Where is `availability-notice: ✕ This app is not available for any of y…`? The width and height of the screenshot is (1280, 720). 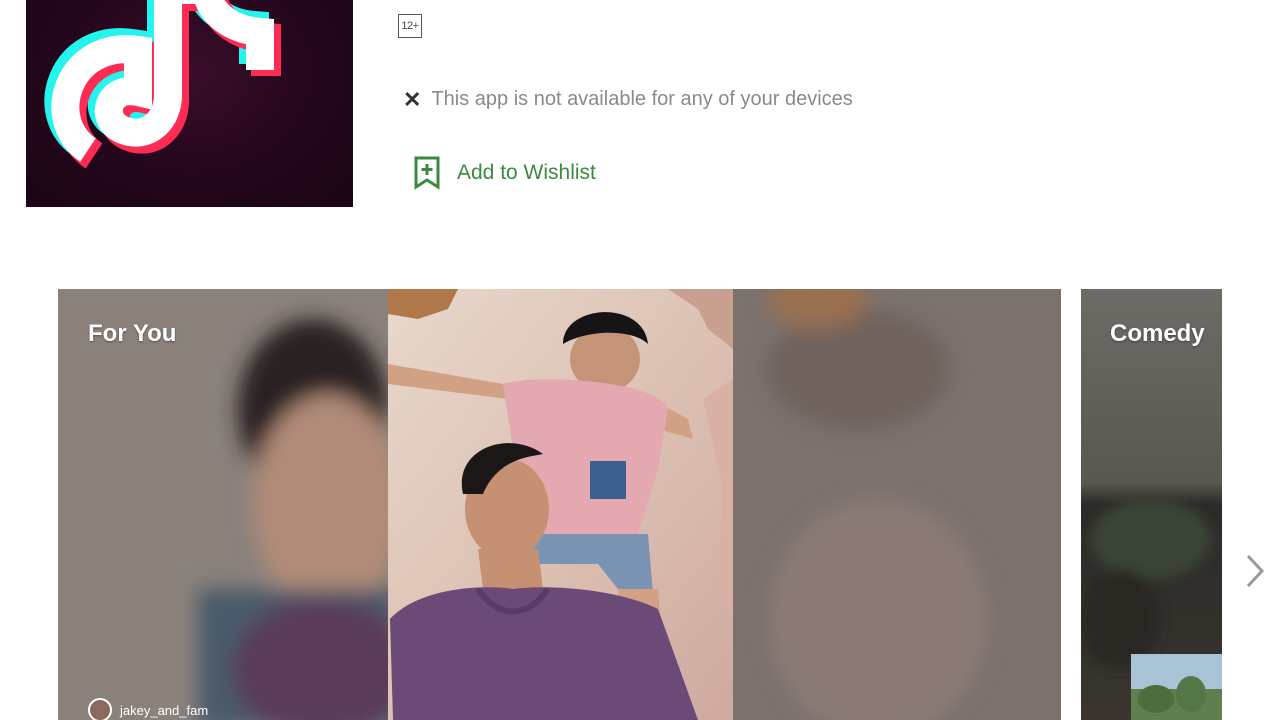
availability-notice: ✕ This app is not available for any of y… is located at coordinates (628, 99).